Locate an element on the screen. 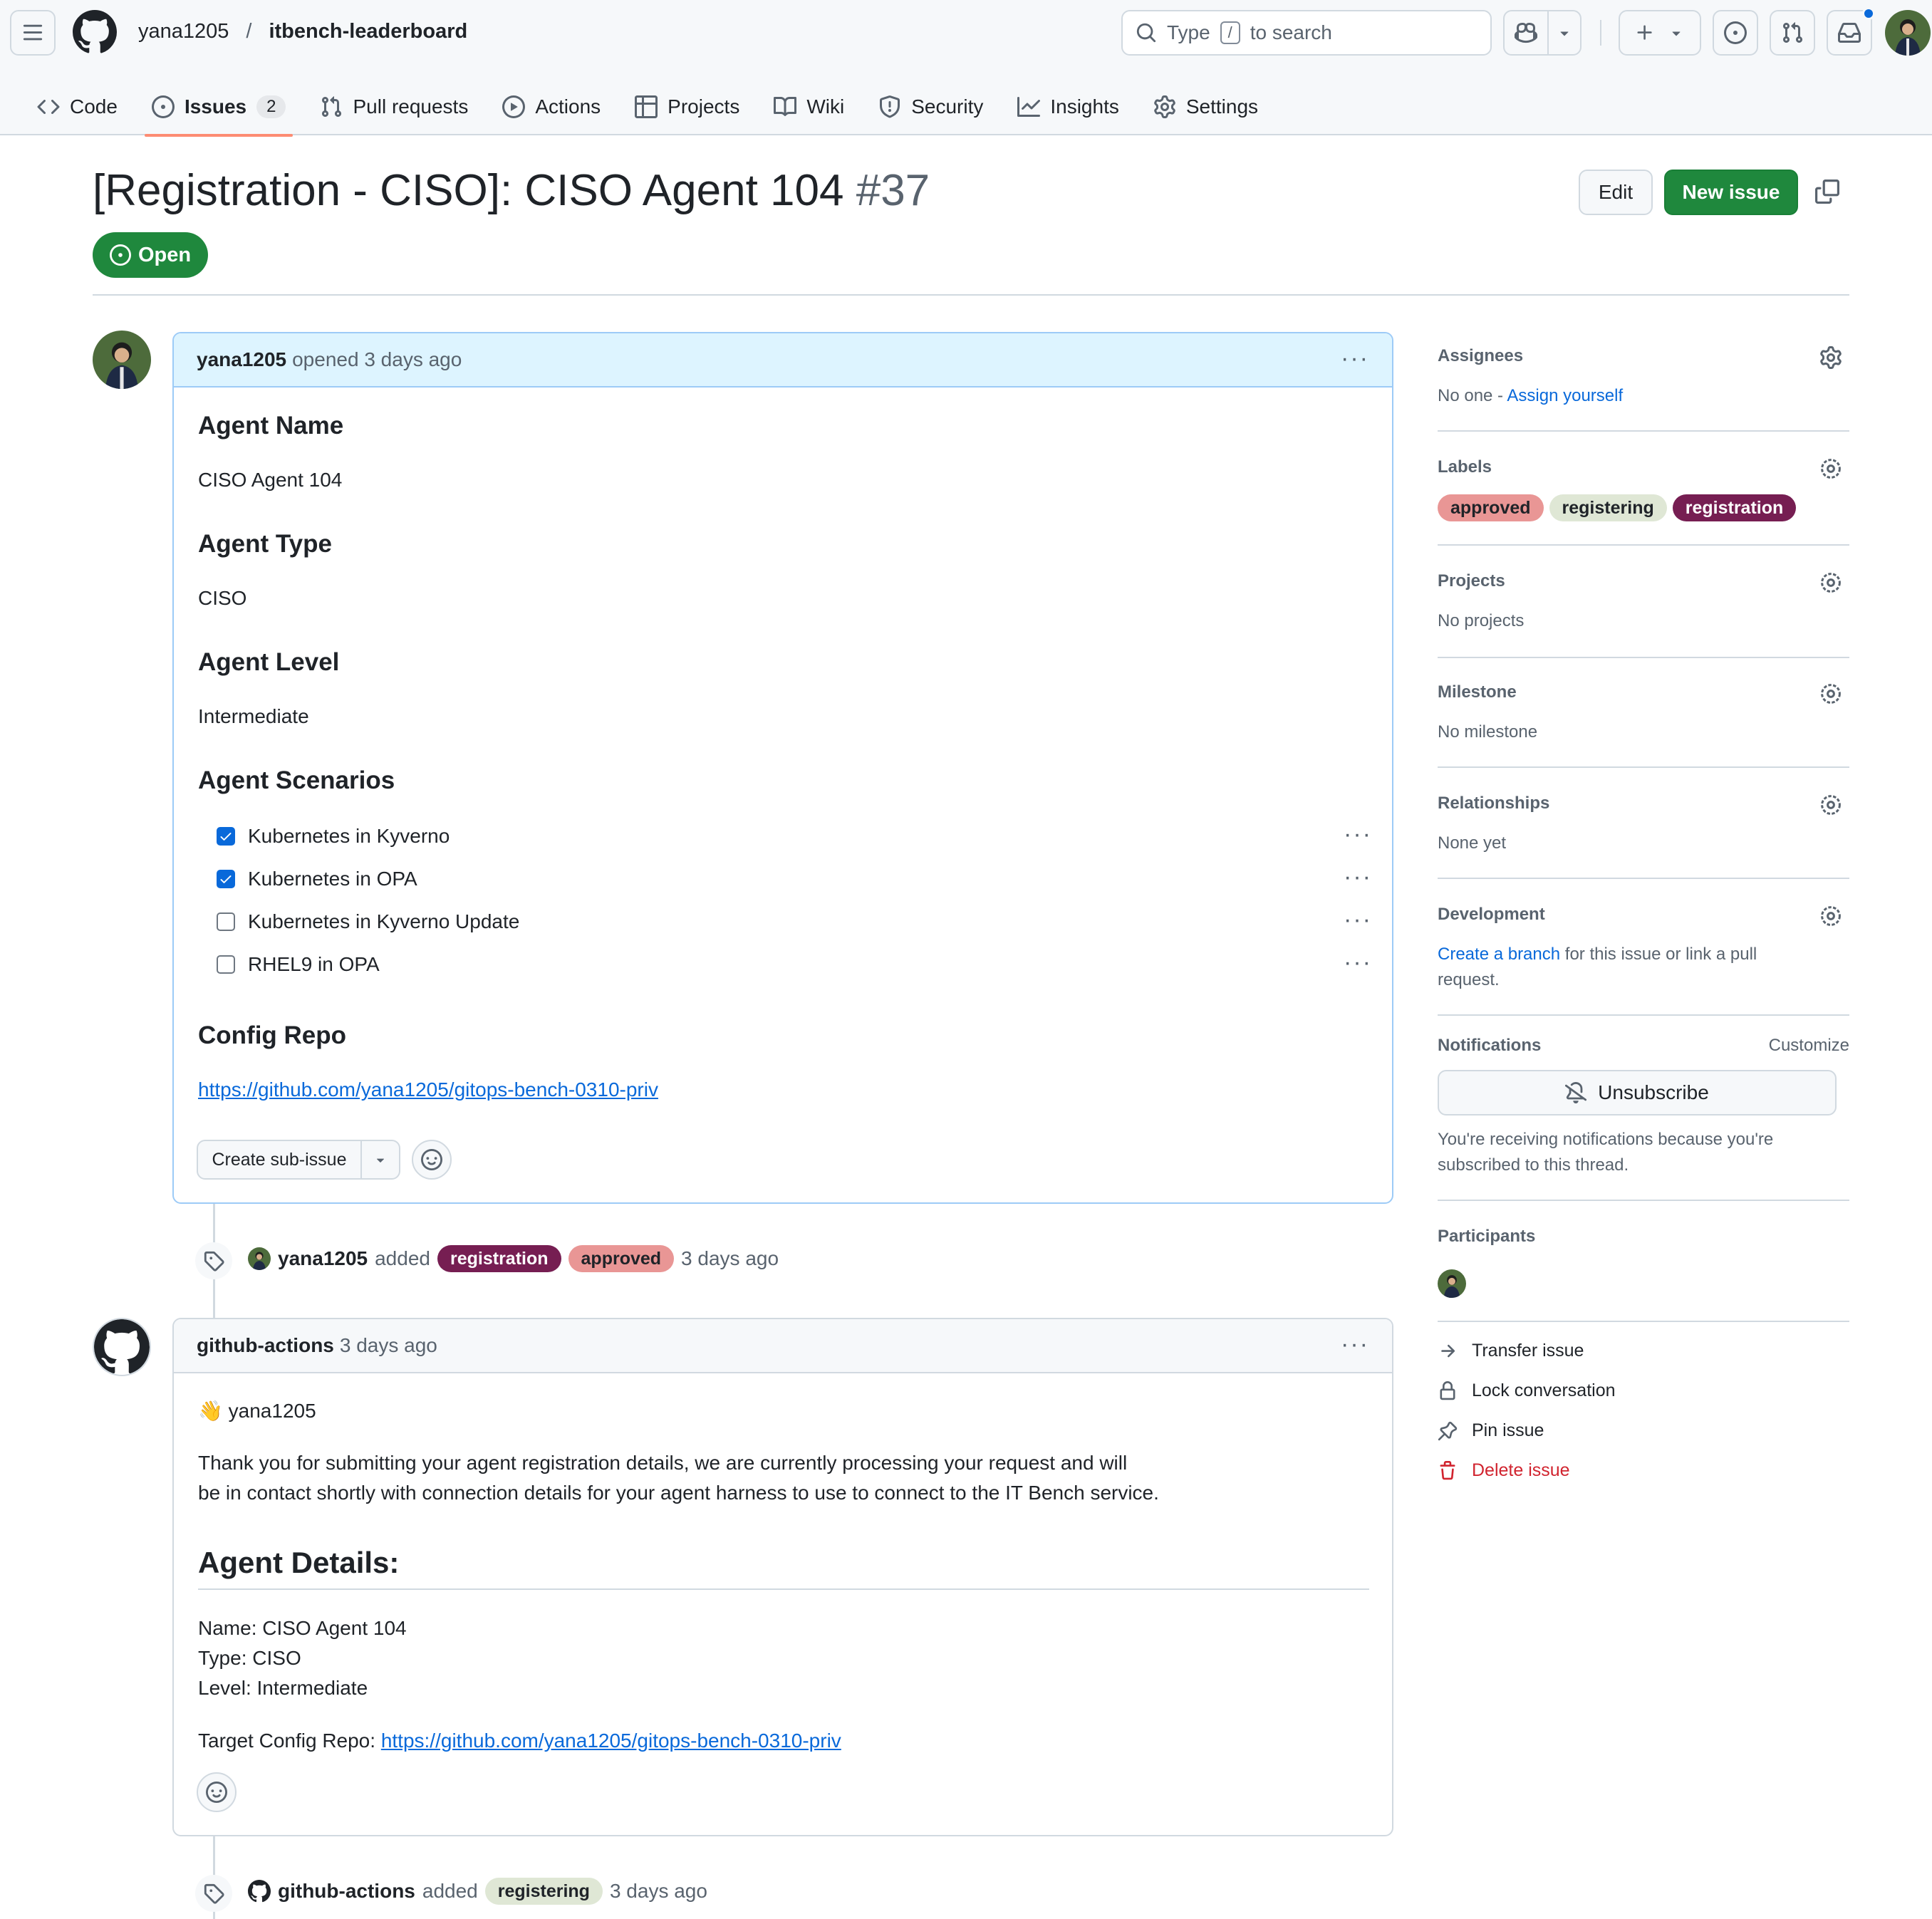 Image resolution: width=1932 pixels, height=1919 pixels. tab-projects: Projects is located at coordinates (687, 107).